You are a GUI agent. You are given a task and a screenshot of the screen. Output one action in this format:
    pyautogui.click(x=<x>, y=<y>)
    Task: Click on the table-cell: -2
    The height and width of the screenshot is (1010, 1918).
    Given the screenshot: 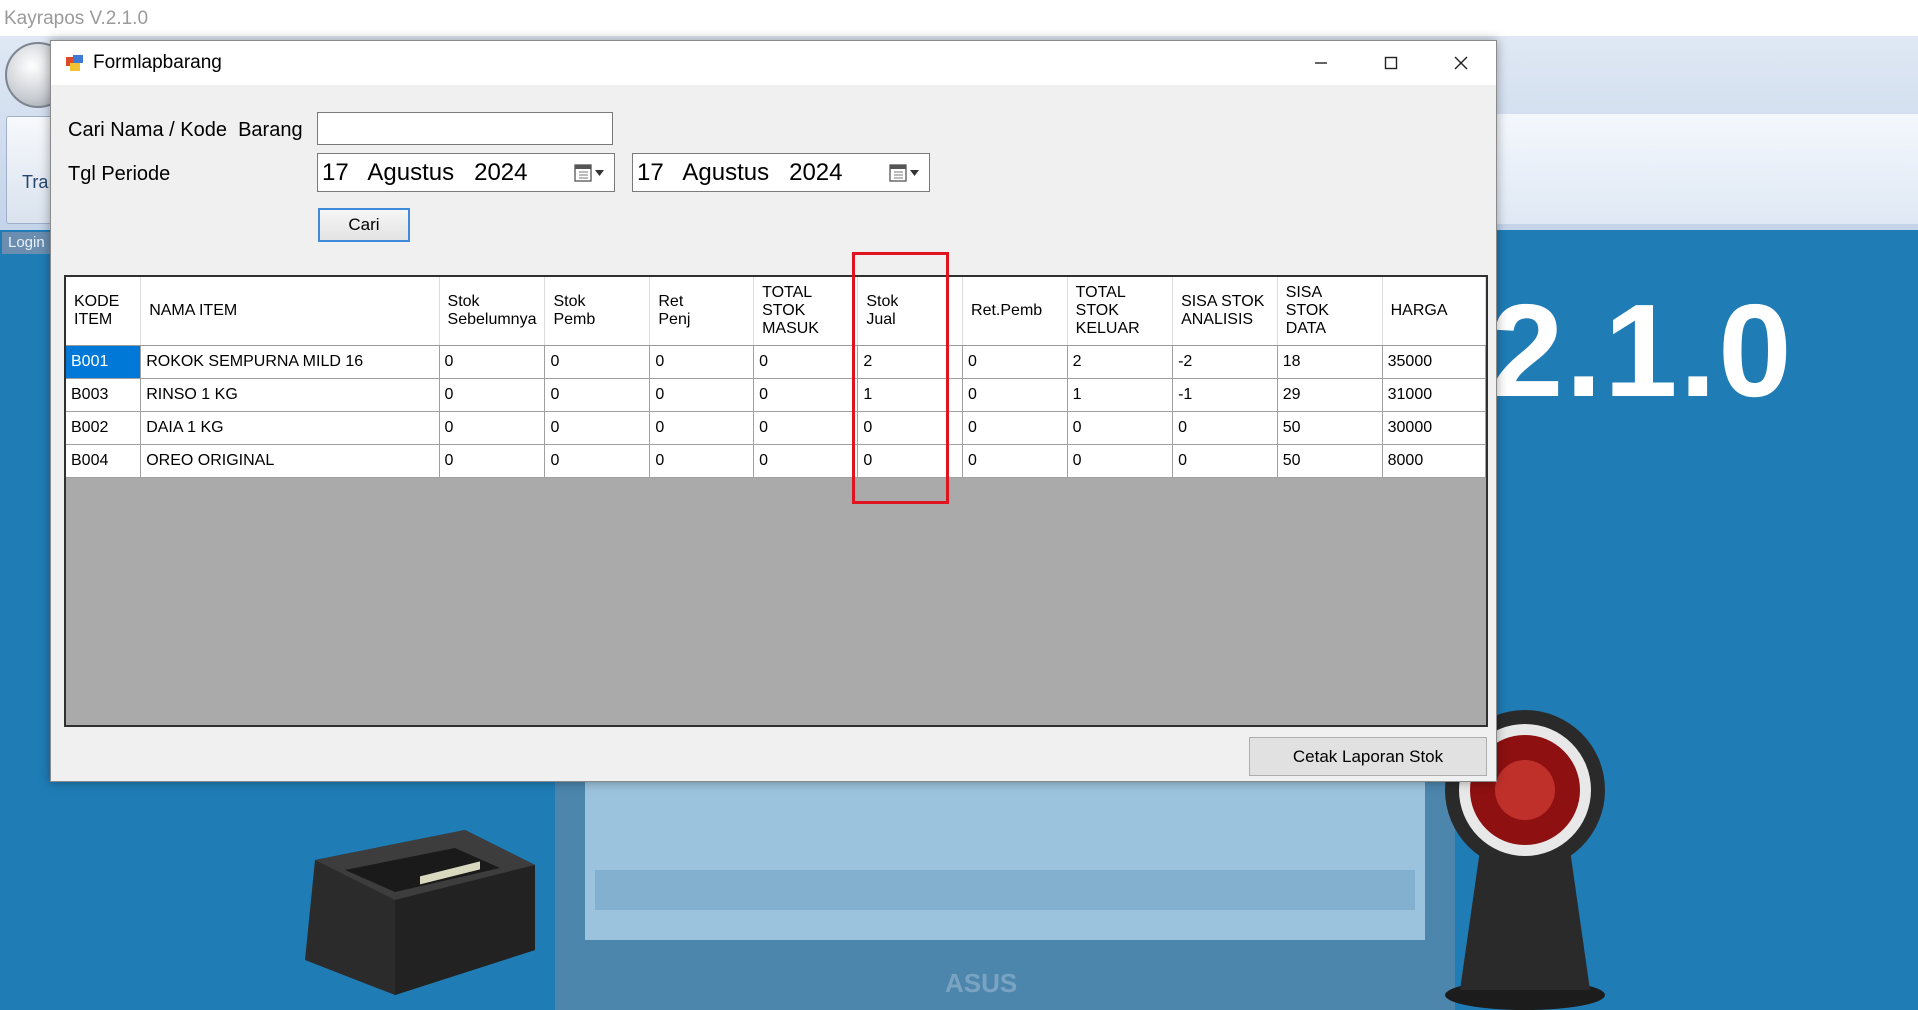 What is the action you would take?
    pyautogui.click(x=1225, y=362)
    